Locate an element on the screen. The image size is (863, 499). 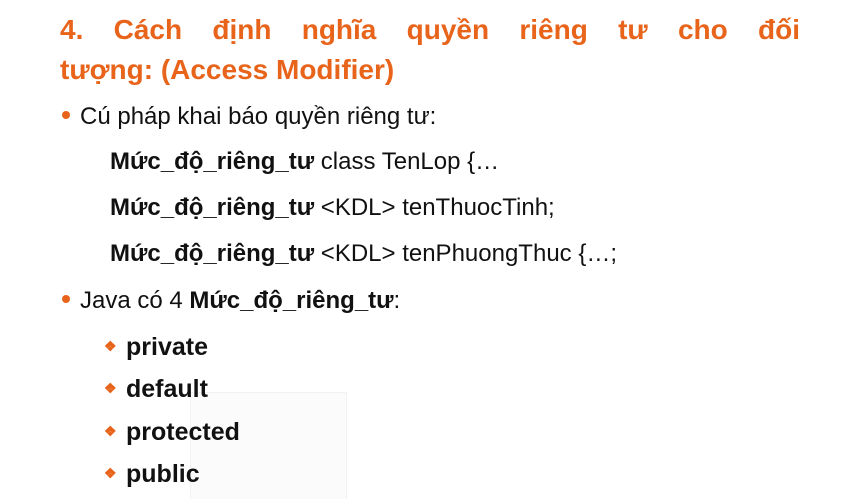
modifier-item-public: ❖ public is located at coordinates (152, 474).